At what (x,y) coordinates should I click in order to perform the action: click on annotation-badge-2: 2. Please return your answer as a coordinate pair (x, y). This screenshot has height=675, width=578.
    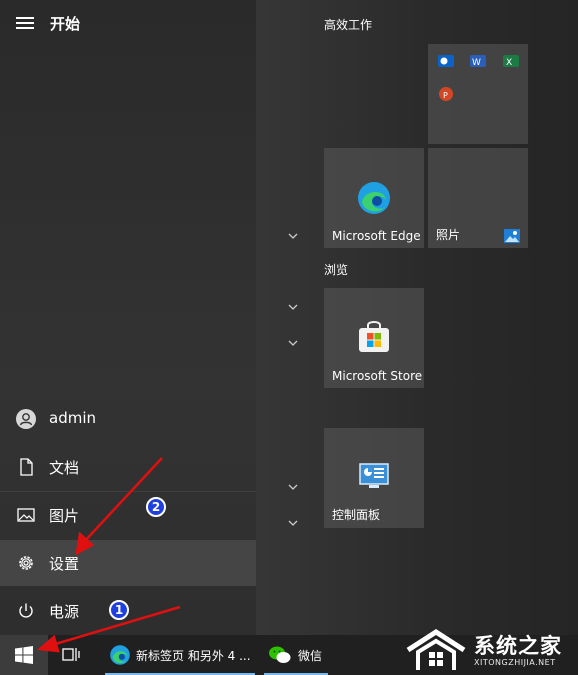
    Looking at the image, I should click on (156, 507).